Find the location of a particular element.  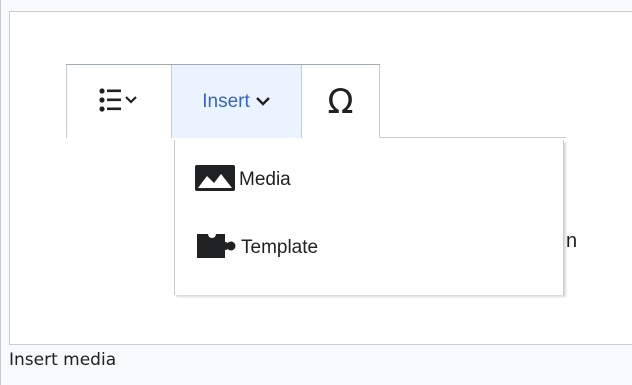

omega-icon: Ω is located at coordinates (340, 101).